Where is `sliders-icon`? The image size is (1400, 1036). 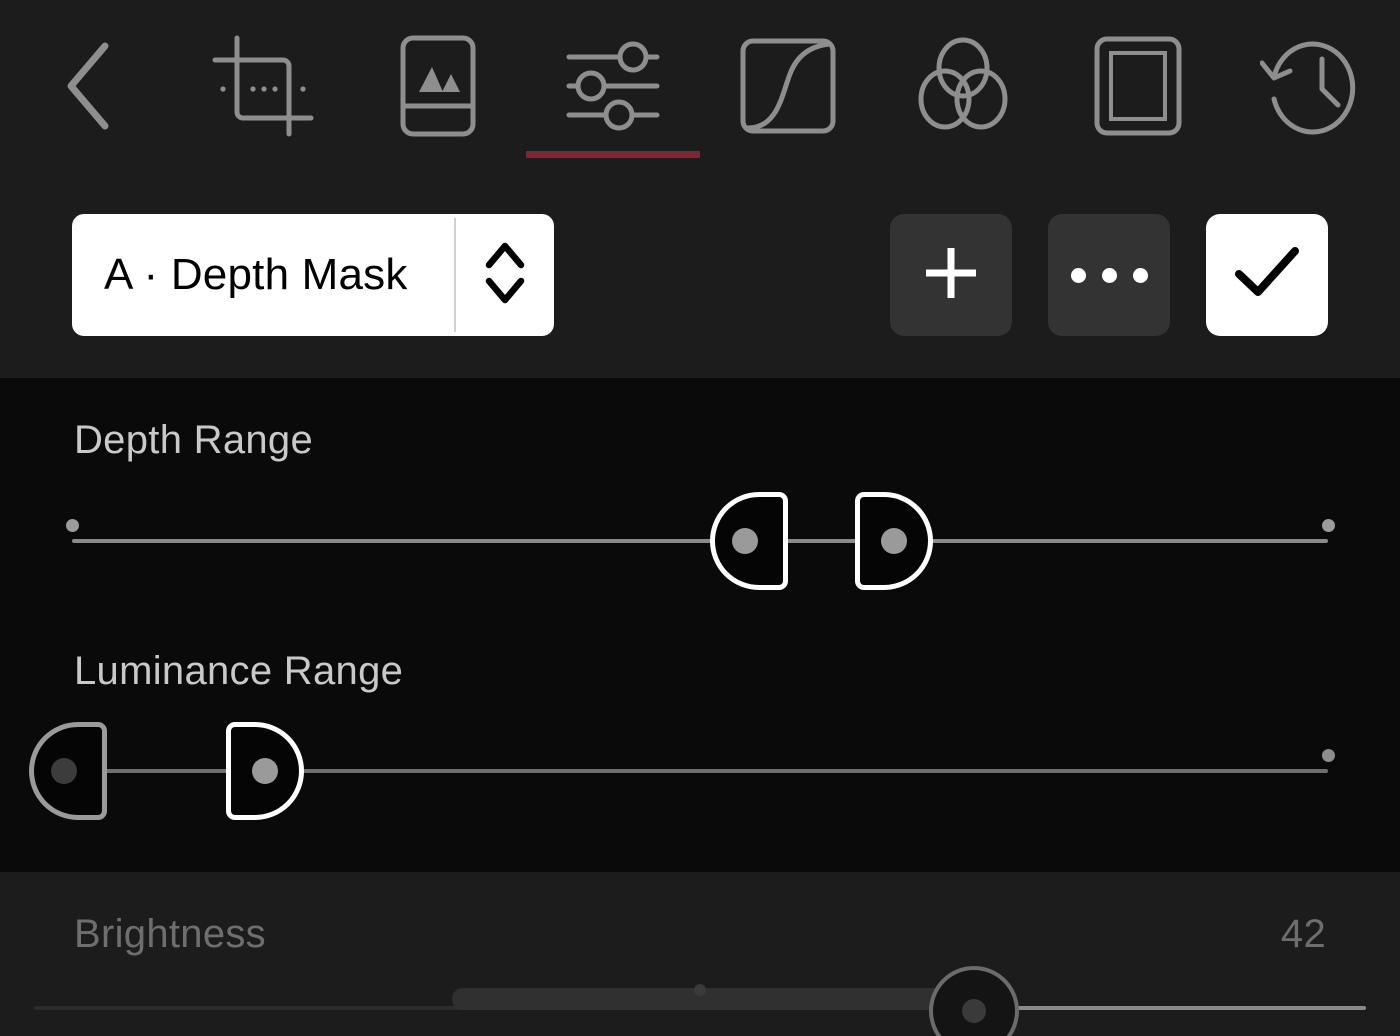 sliders-icon is located at coordinates (613, 86).